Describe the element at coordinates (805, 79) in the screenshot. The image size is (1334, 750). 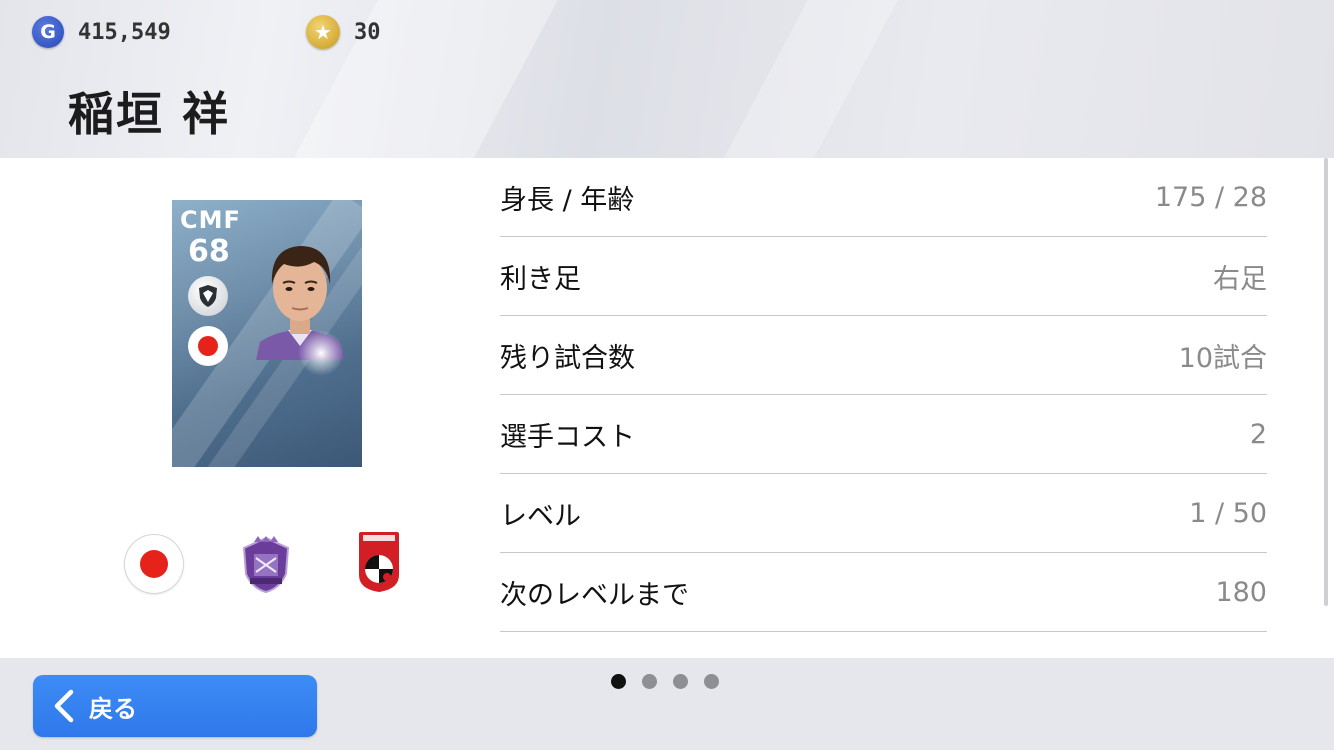
I see `header-sheen` at that location.